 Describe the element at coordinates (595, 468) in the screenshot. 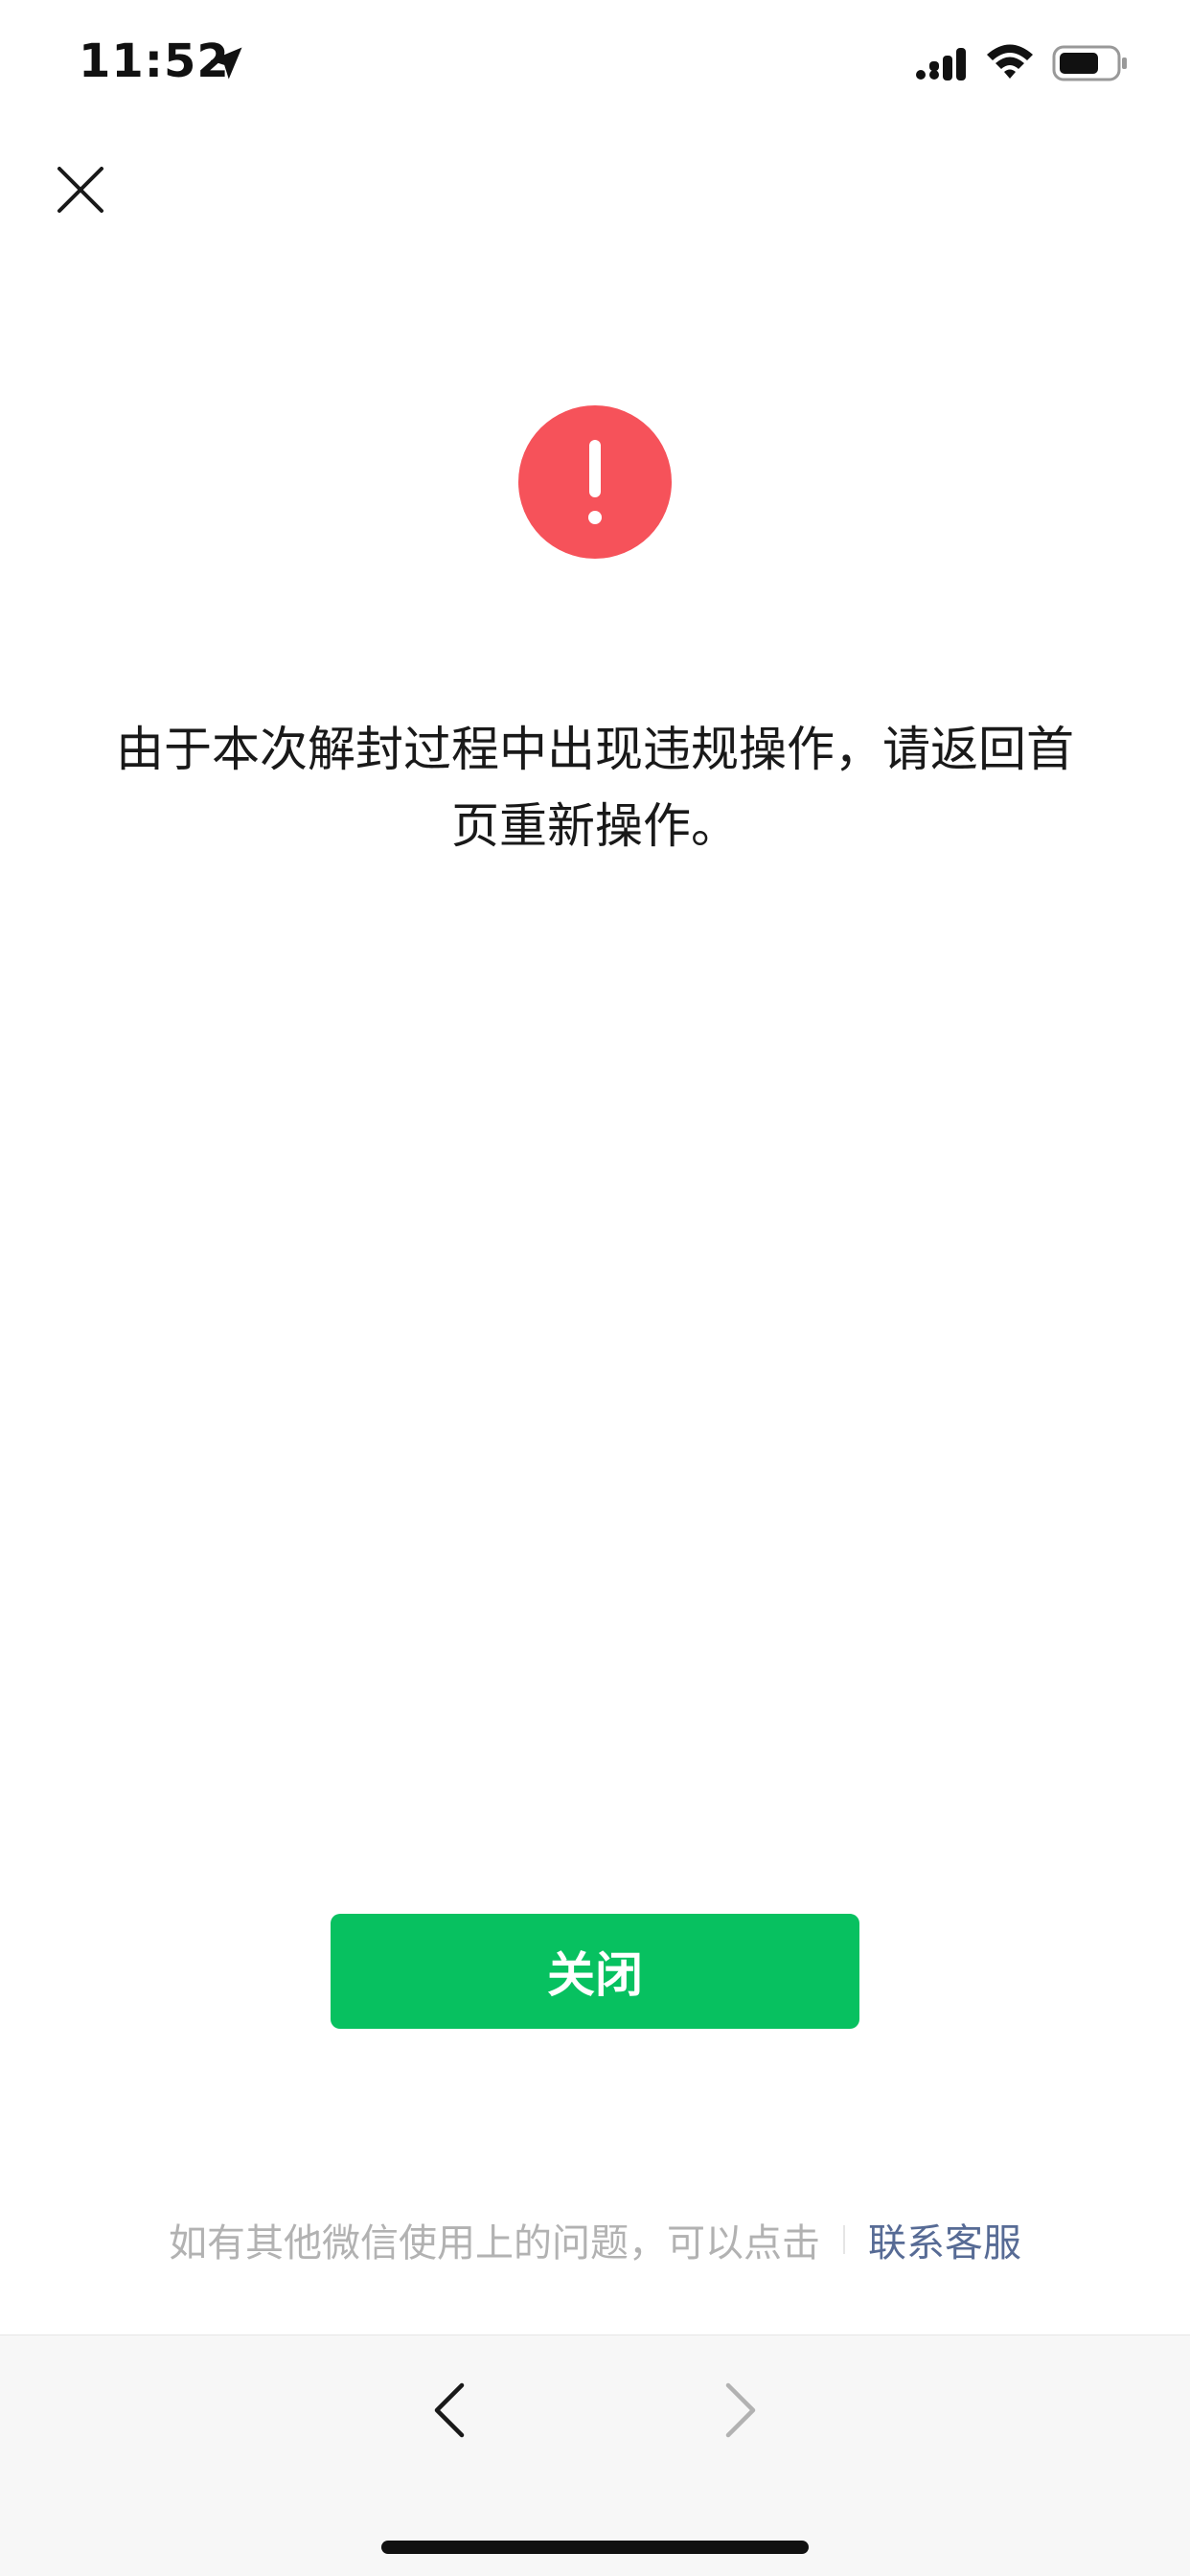

I see `exclamation-bar` at that location.